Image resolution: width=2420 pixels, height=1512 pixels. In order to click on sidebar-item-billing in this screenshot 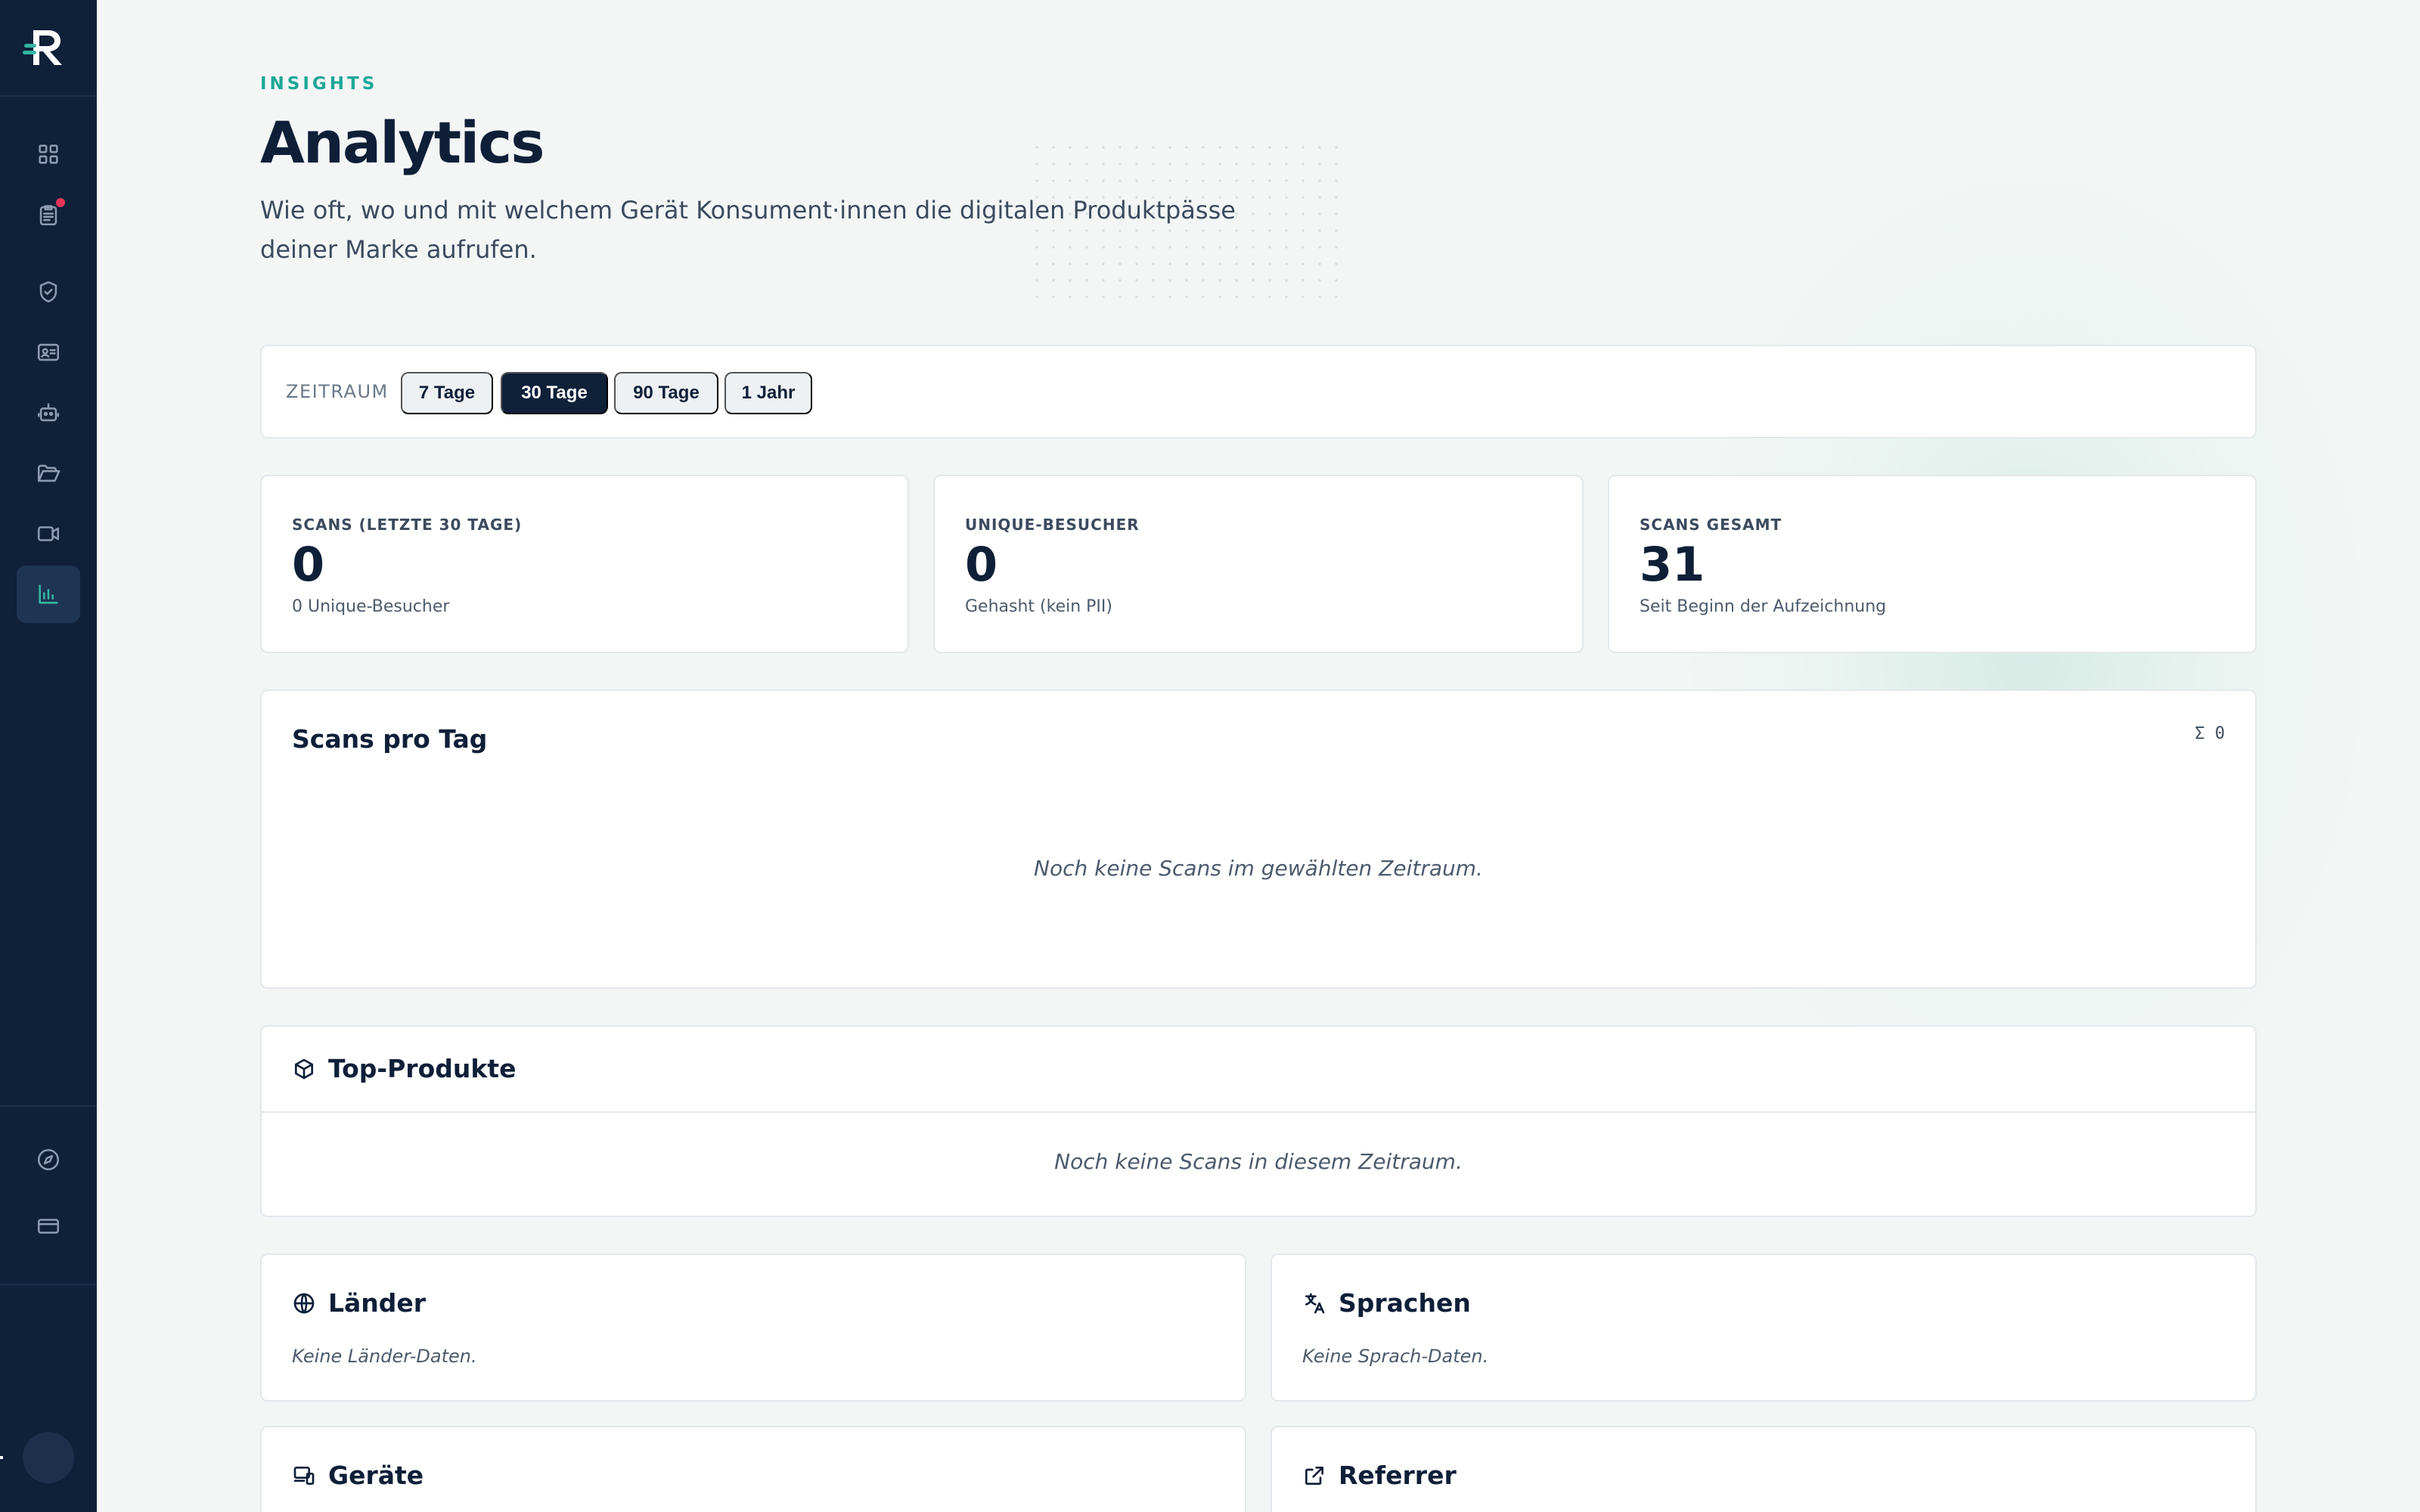, I will do `click(48, 1226)`.